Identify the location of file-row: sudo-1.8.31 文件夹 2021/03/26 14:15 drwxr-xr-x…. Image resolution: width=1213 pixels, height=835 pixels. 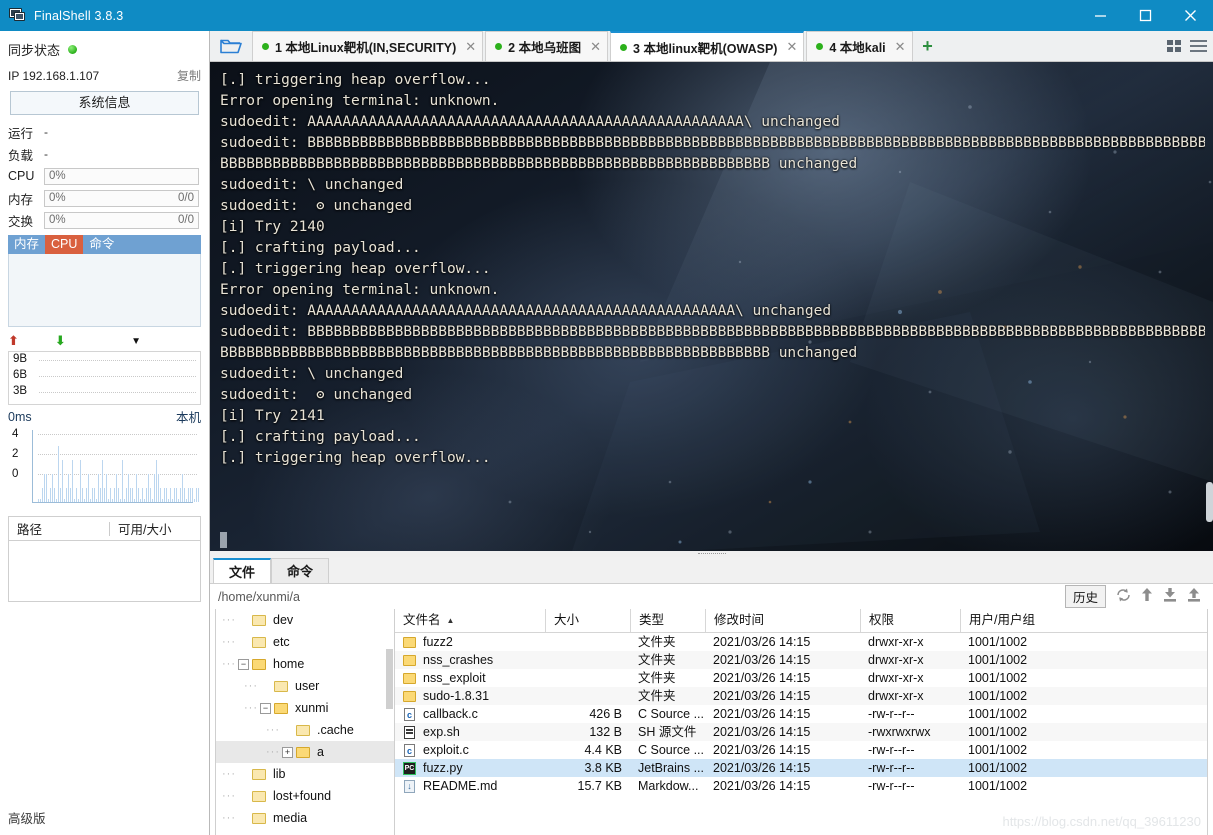
(801, 696).